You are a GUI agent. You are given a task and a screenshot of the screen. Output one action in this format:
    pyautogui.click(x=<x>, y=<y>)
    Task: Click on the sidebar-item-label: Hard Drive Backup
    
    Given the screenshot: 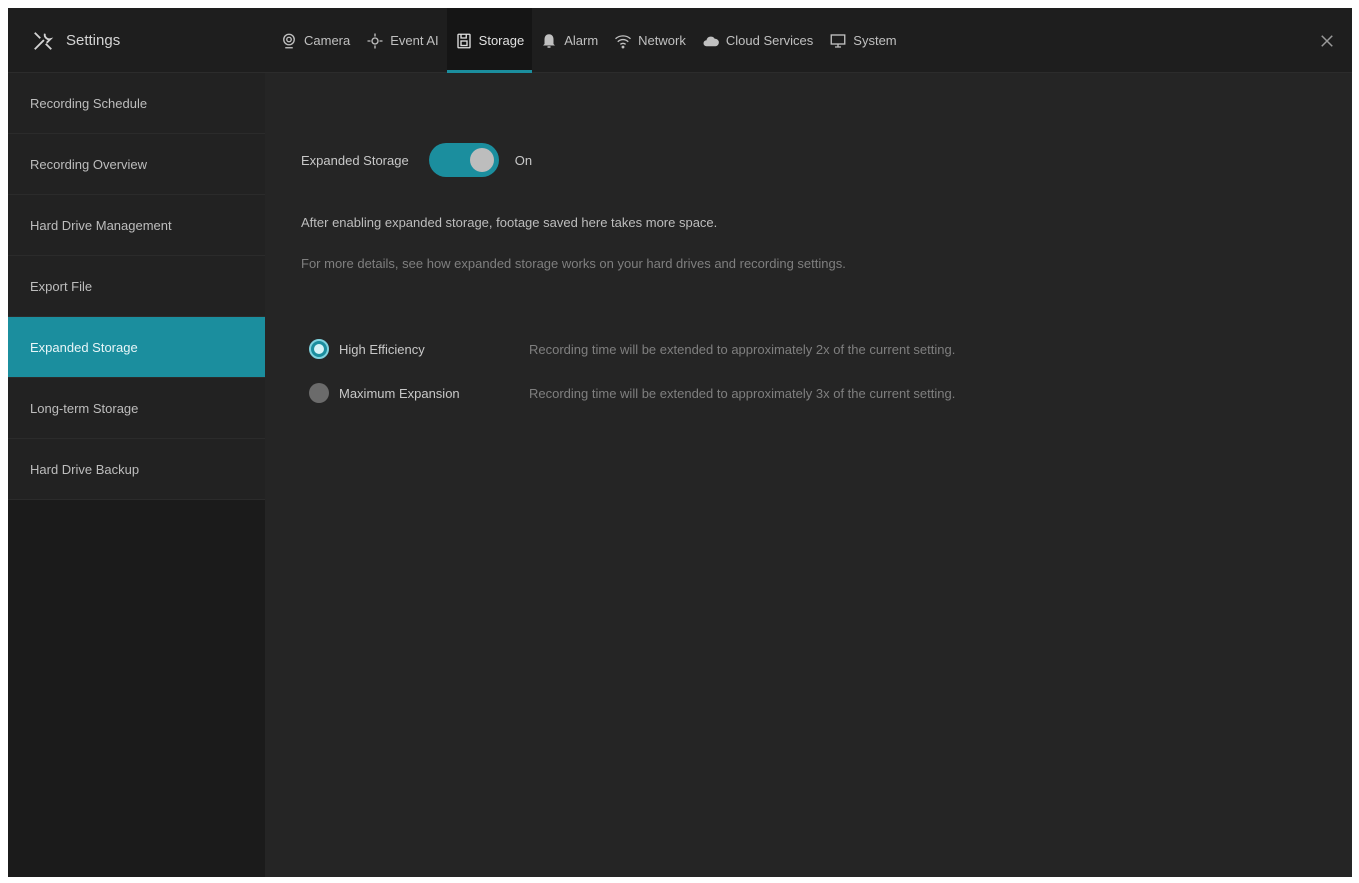 What is the action you would take?
    pyautogui.click(x=85, y=469)
    